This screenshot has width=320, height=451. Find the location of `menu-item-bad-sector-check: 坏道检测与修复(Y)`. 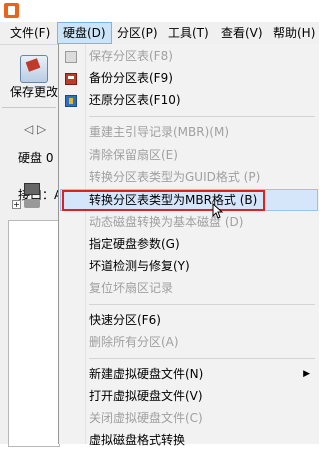

menu-item-bad-sector-check: 坏道检测与修复(Y) is located at coordinates (189, 266).